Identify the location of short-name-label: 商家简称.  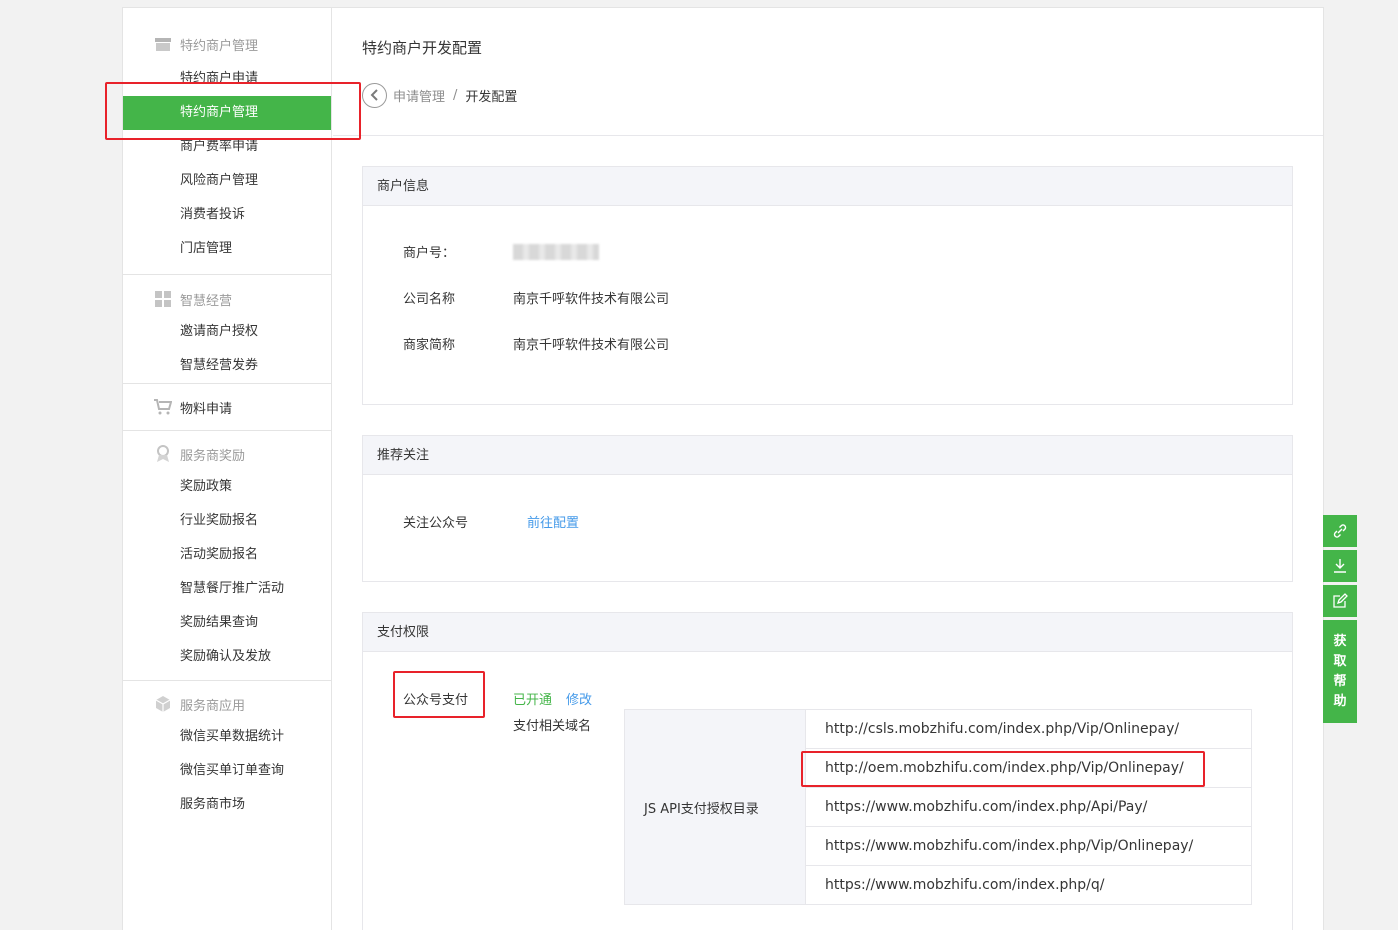
(429, 345).